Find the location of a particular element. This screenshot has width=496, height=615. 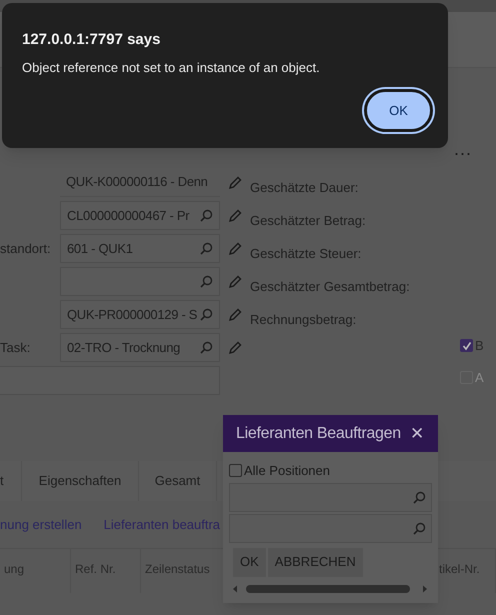

lookup-field: 02-TRO - Trocknung is located at coordinates (140, 347).